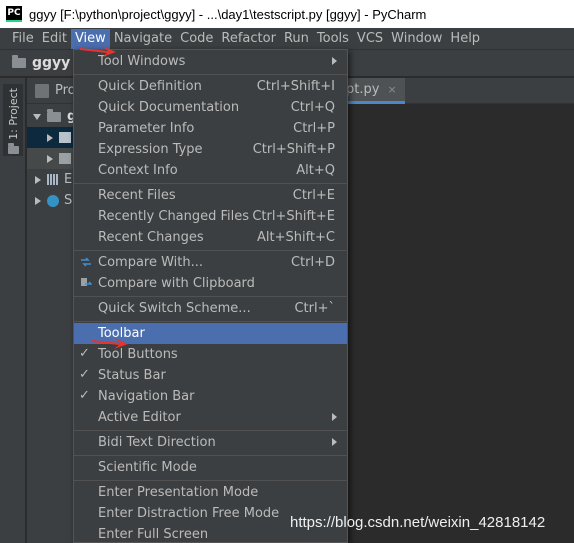 This screenshot has height=543, width=574. I want to click on menu-help: Help, so click(465, 39).